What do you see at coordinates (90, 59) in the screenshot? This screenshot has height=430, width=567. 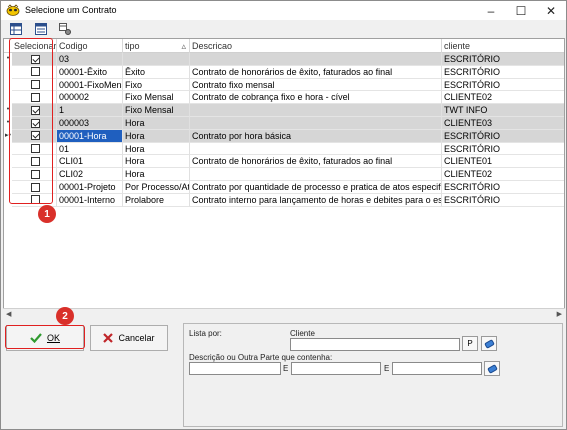 I see `codigo-cell: 03` at bounding box center [90, 59].